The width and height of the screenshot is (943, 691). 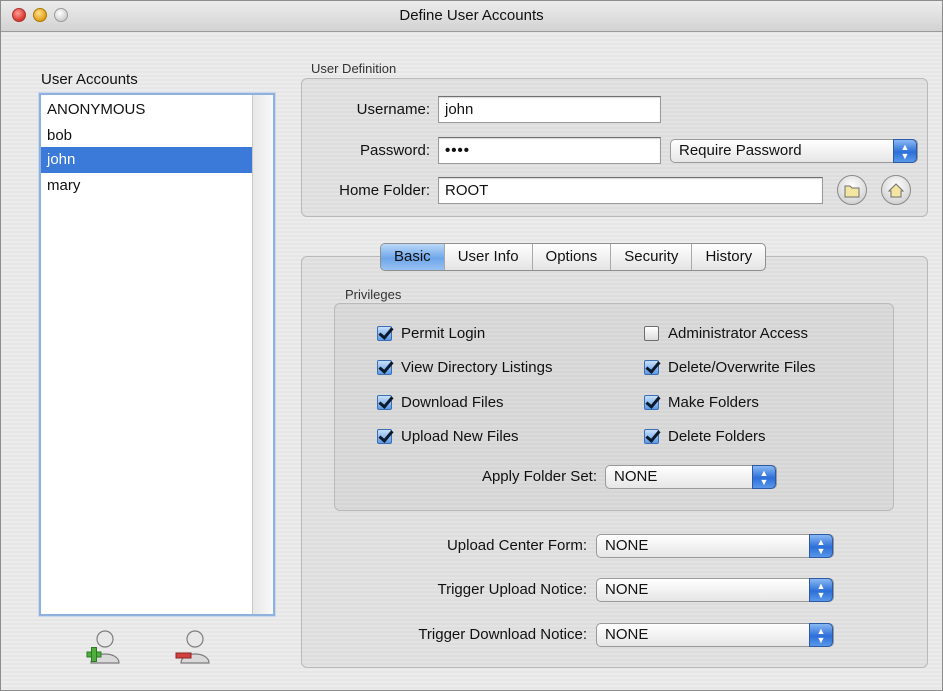 I want to click on password-field: ••••, so click(x=549, y=150).